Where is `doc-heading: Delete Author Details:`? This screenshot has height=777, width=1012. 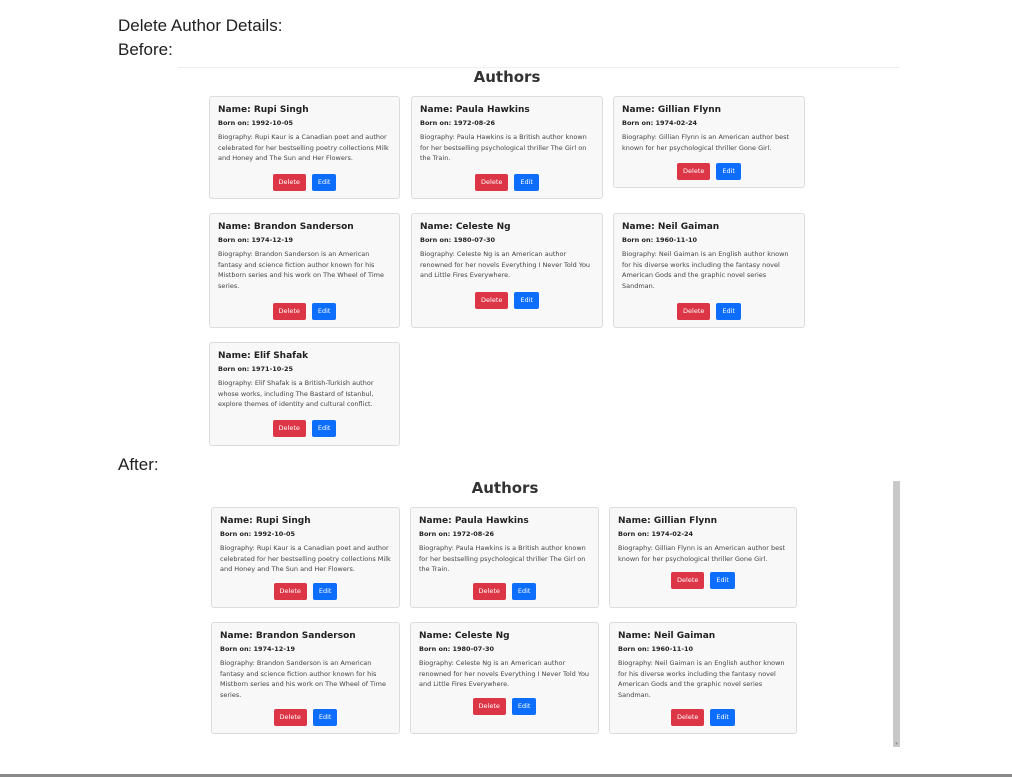 doc-heading: Delete Author Details: is located at coordinates (200, 25).